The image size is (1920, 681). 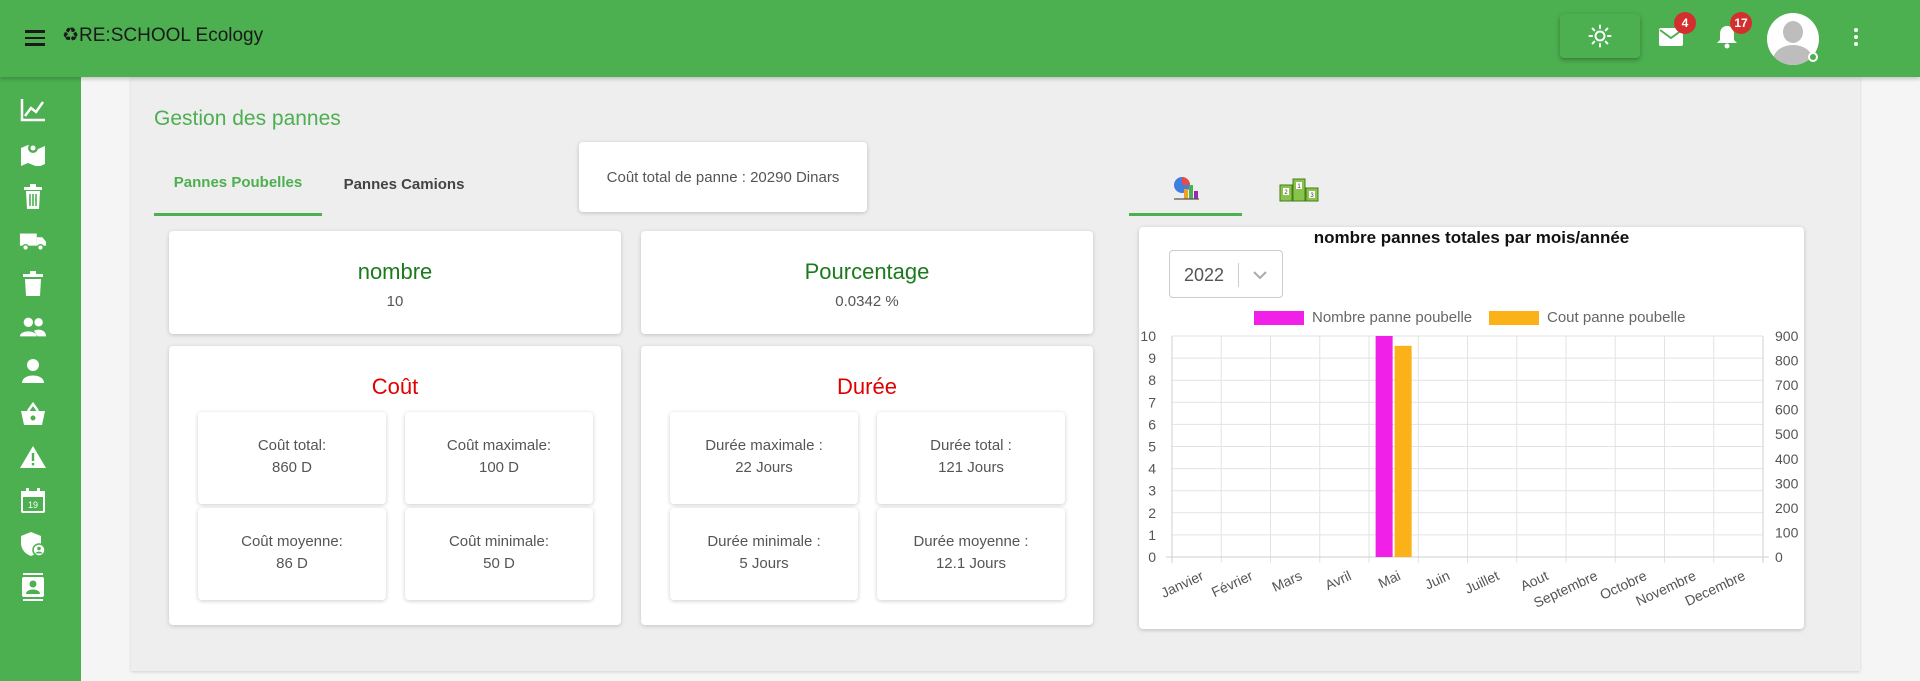 What do you see at coordinates (499, 467) in the screenshot?
I see `cout-max-value: 100 D` at bounding box center [499, 467].